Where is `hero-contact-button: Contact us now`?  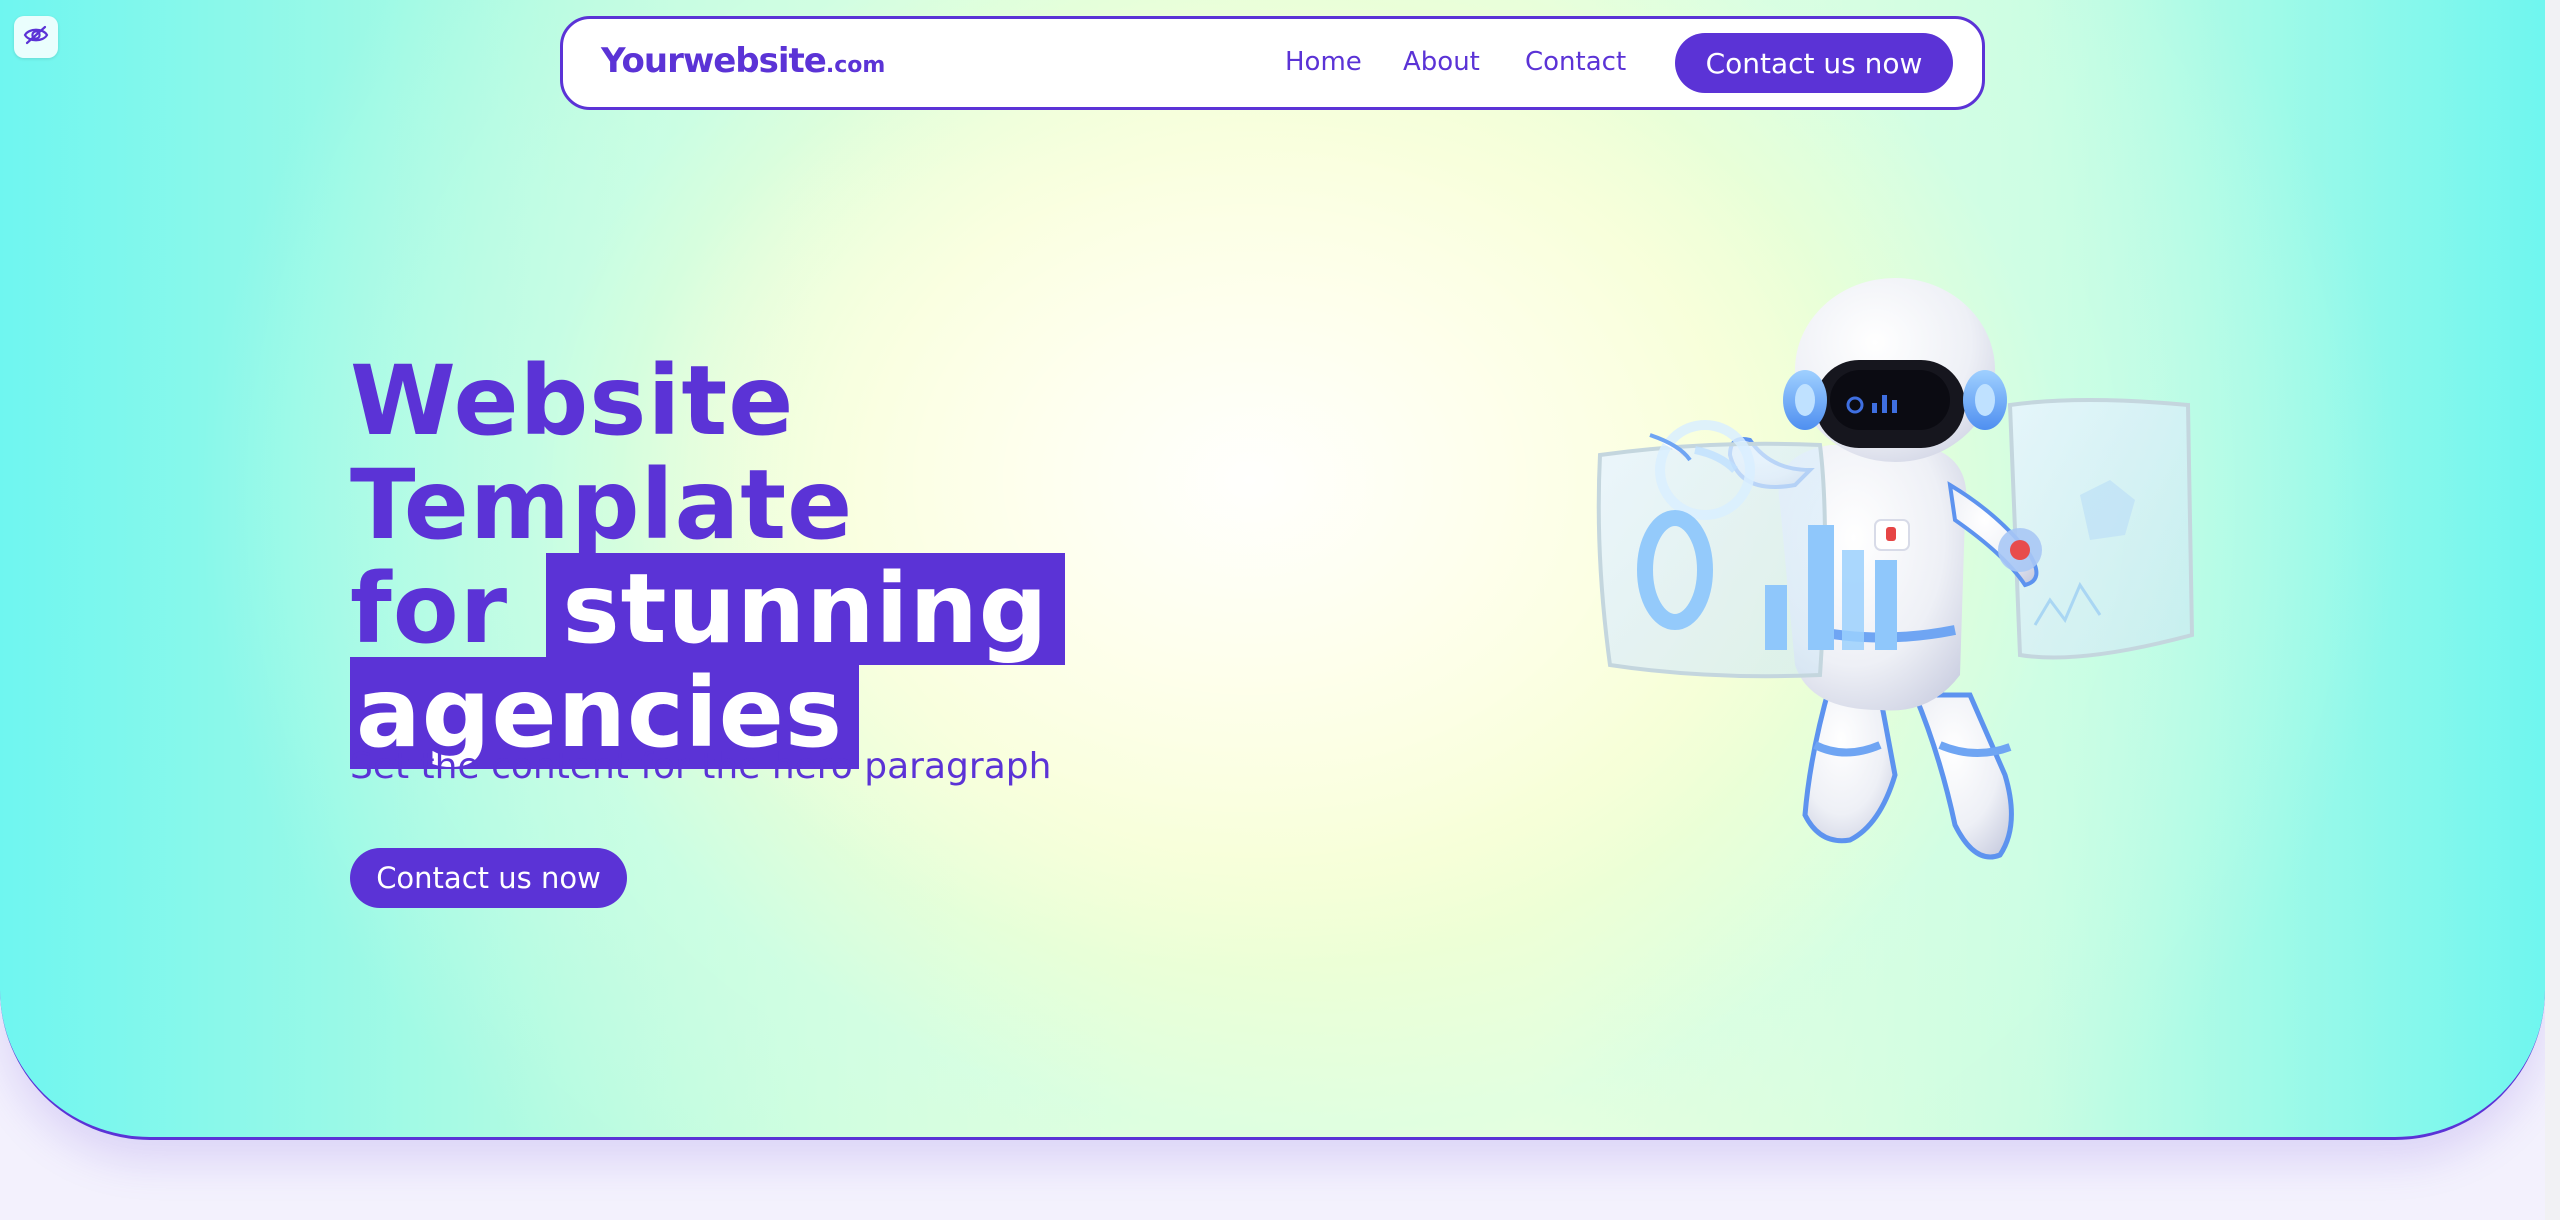
hero-contact-button: Contact us now is located at coordinates (488, 878).